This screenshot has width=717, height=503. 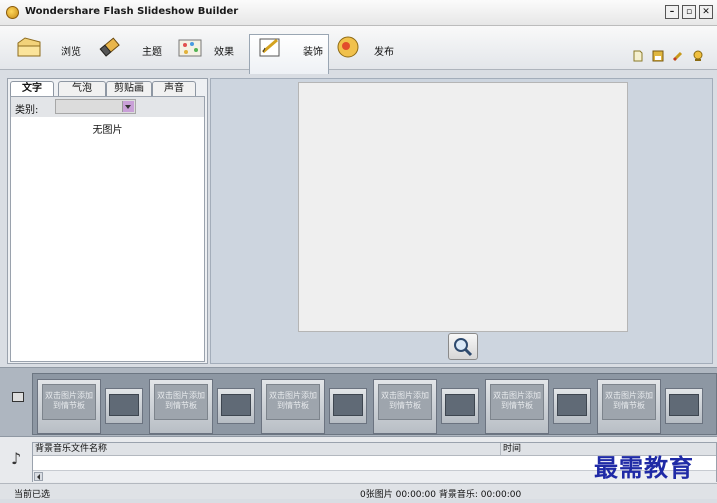 I want to click on category-row: 类别:, so click(x=107, y=107).